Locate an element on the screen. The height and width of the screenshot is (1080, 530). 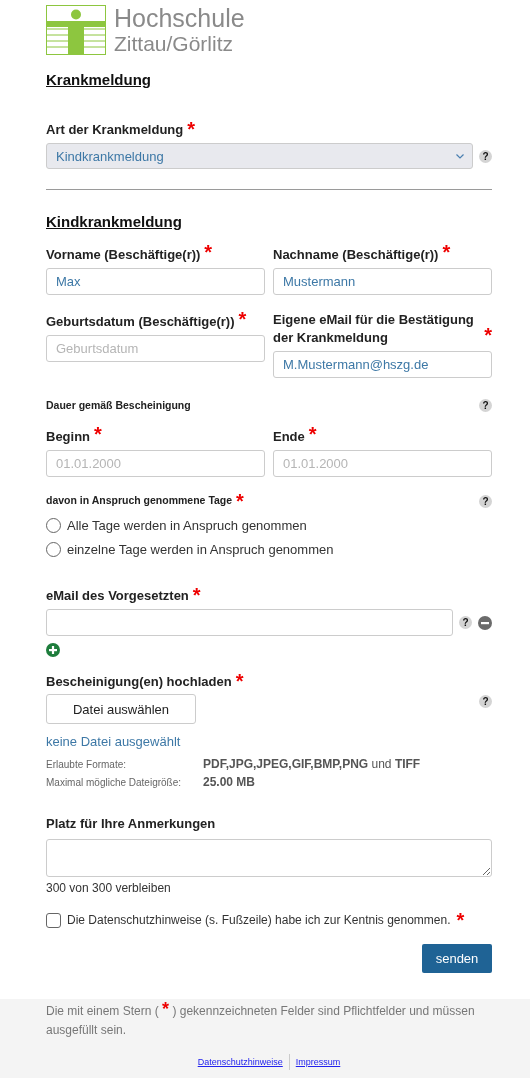
logo-icon is located at coordinates (76, 30).